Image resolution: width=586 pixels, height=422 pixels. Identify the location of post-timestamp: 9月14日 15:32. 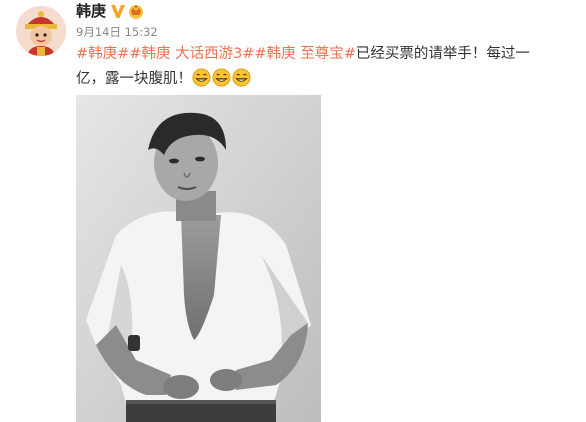
(117, 32).